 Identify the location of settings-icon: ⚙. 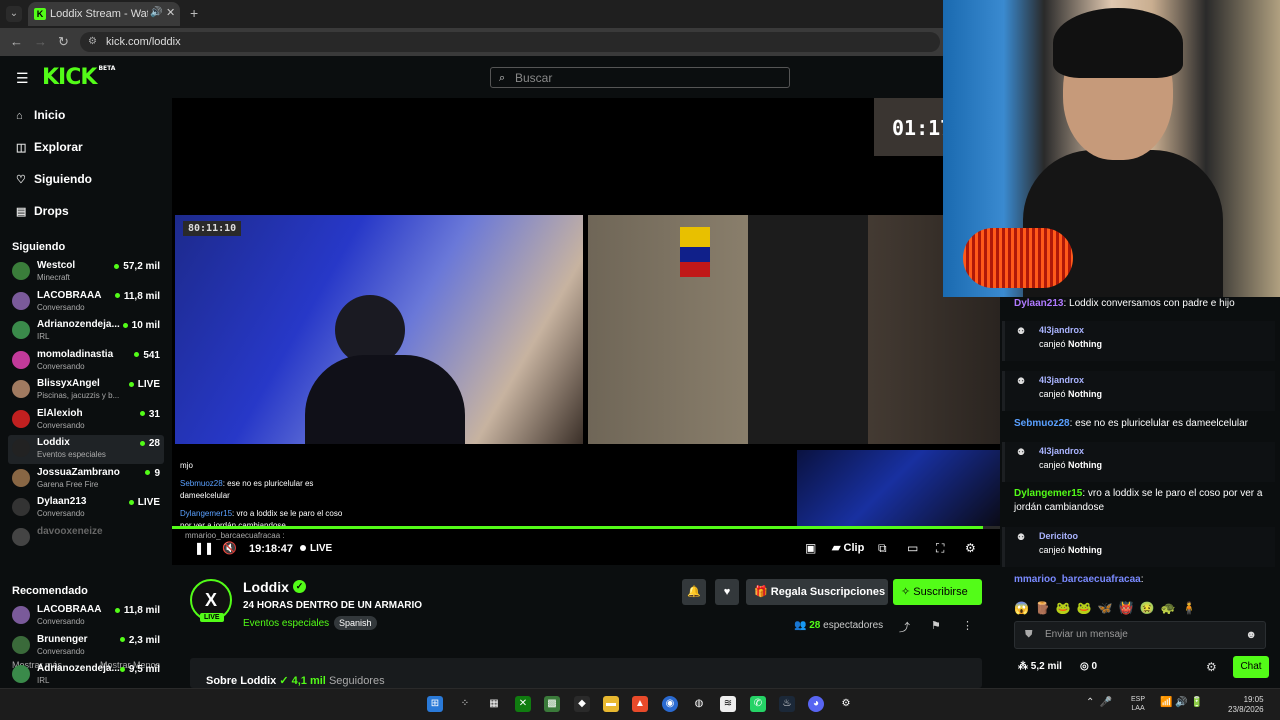
(846, 704).